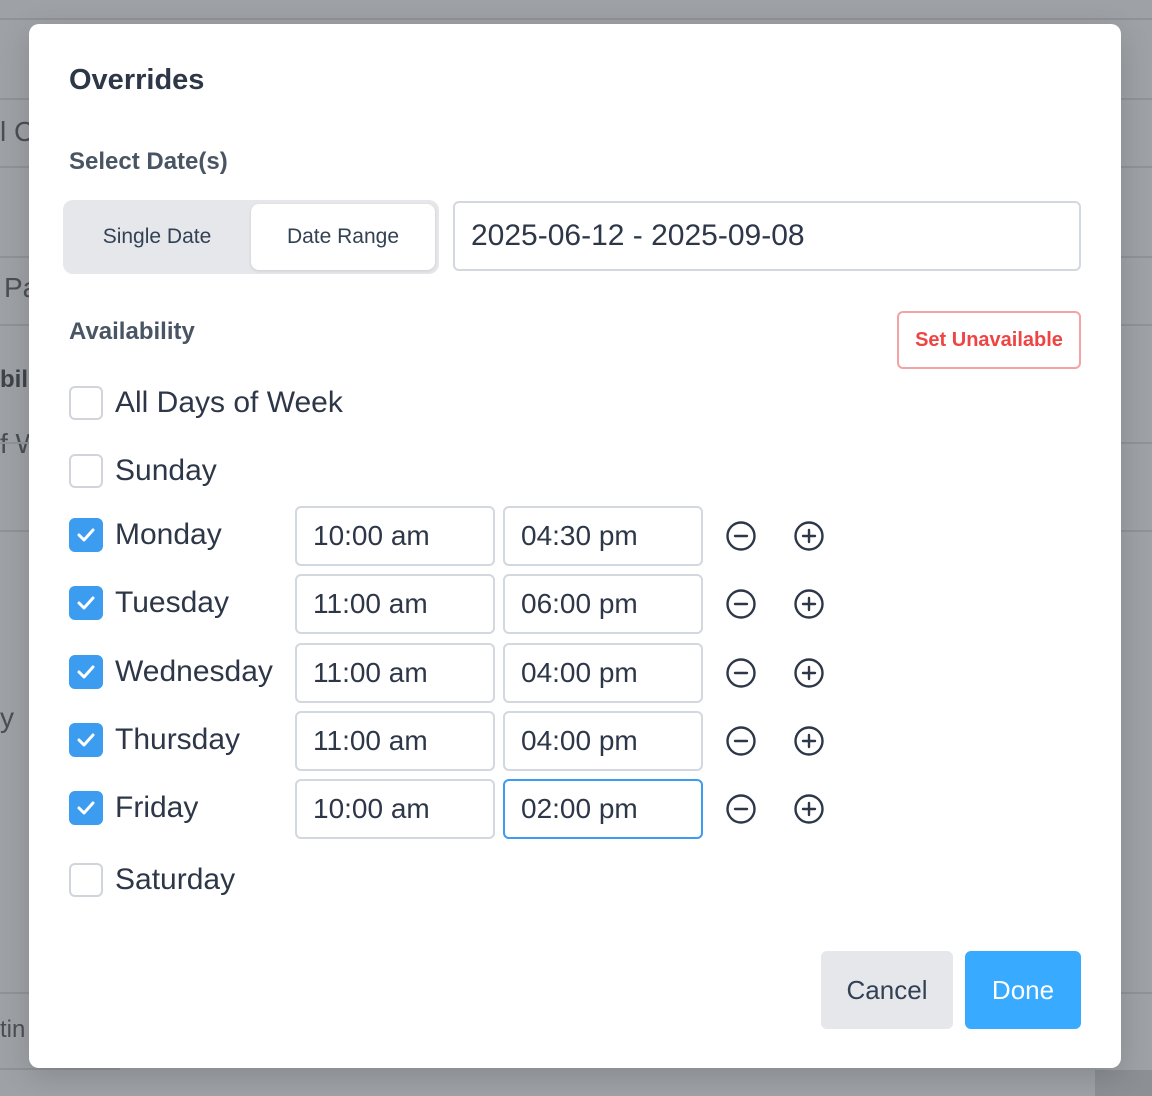 This screenshot has width=1152, height=1096. I want to click on thursday-checkbox, so click(86, 740).